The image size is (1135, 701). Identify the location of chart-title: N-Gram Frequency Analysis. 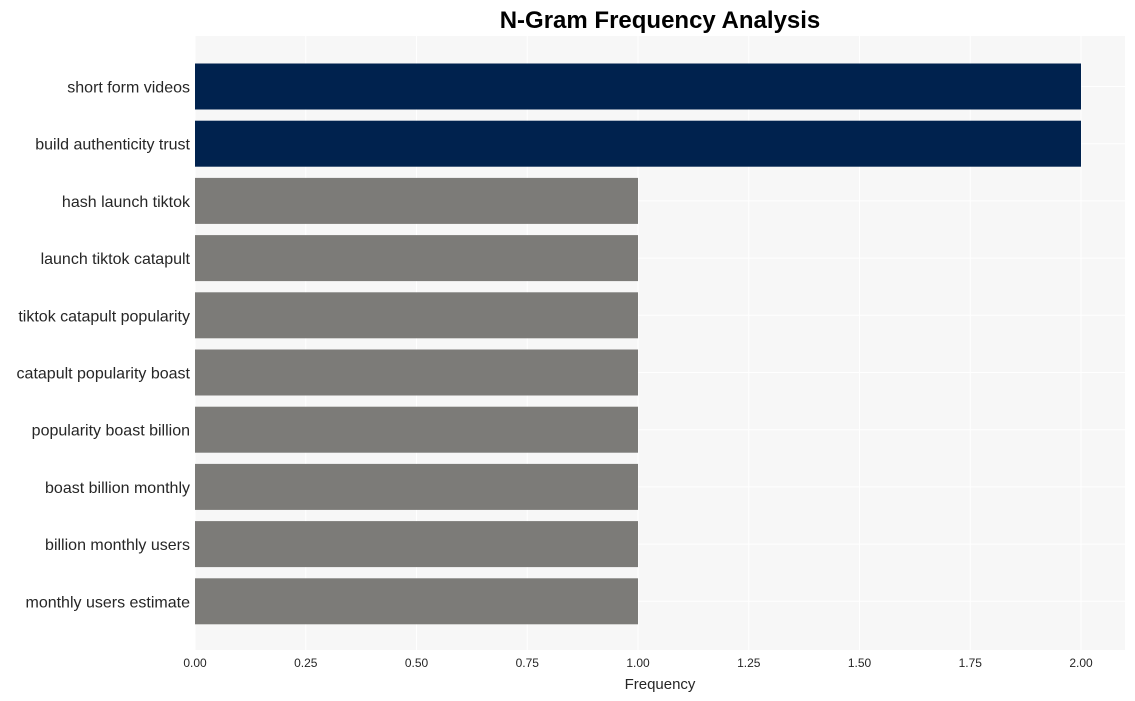
(660, 20).